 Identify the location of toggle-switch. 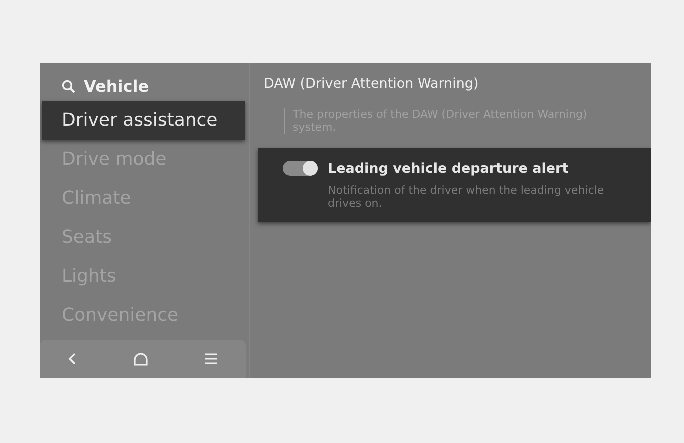
(300, 168).